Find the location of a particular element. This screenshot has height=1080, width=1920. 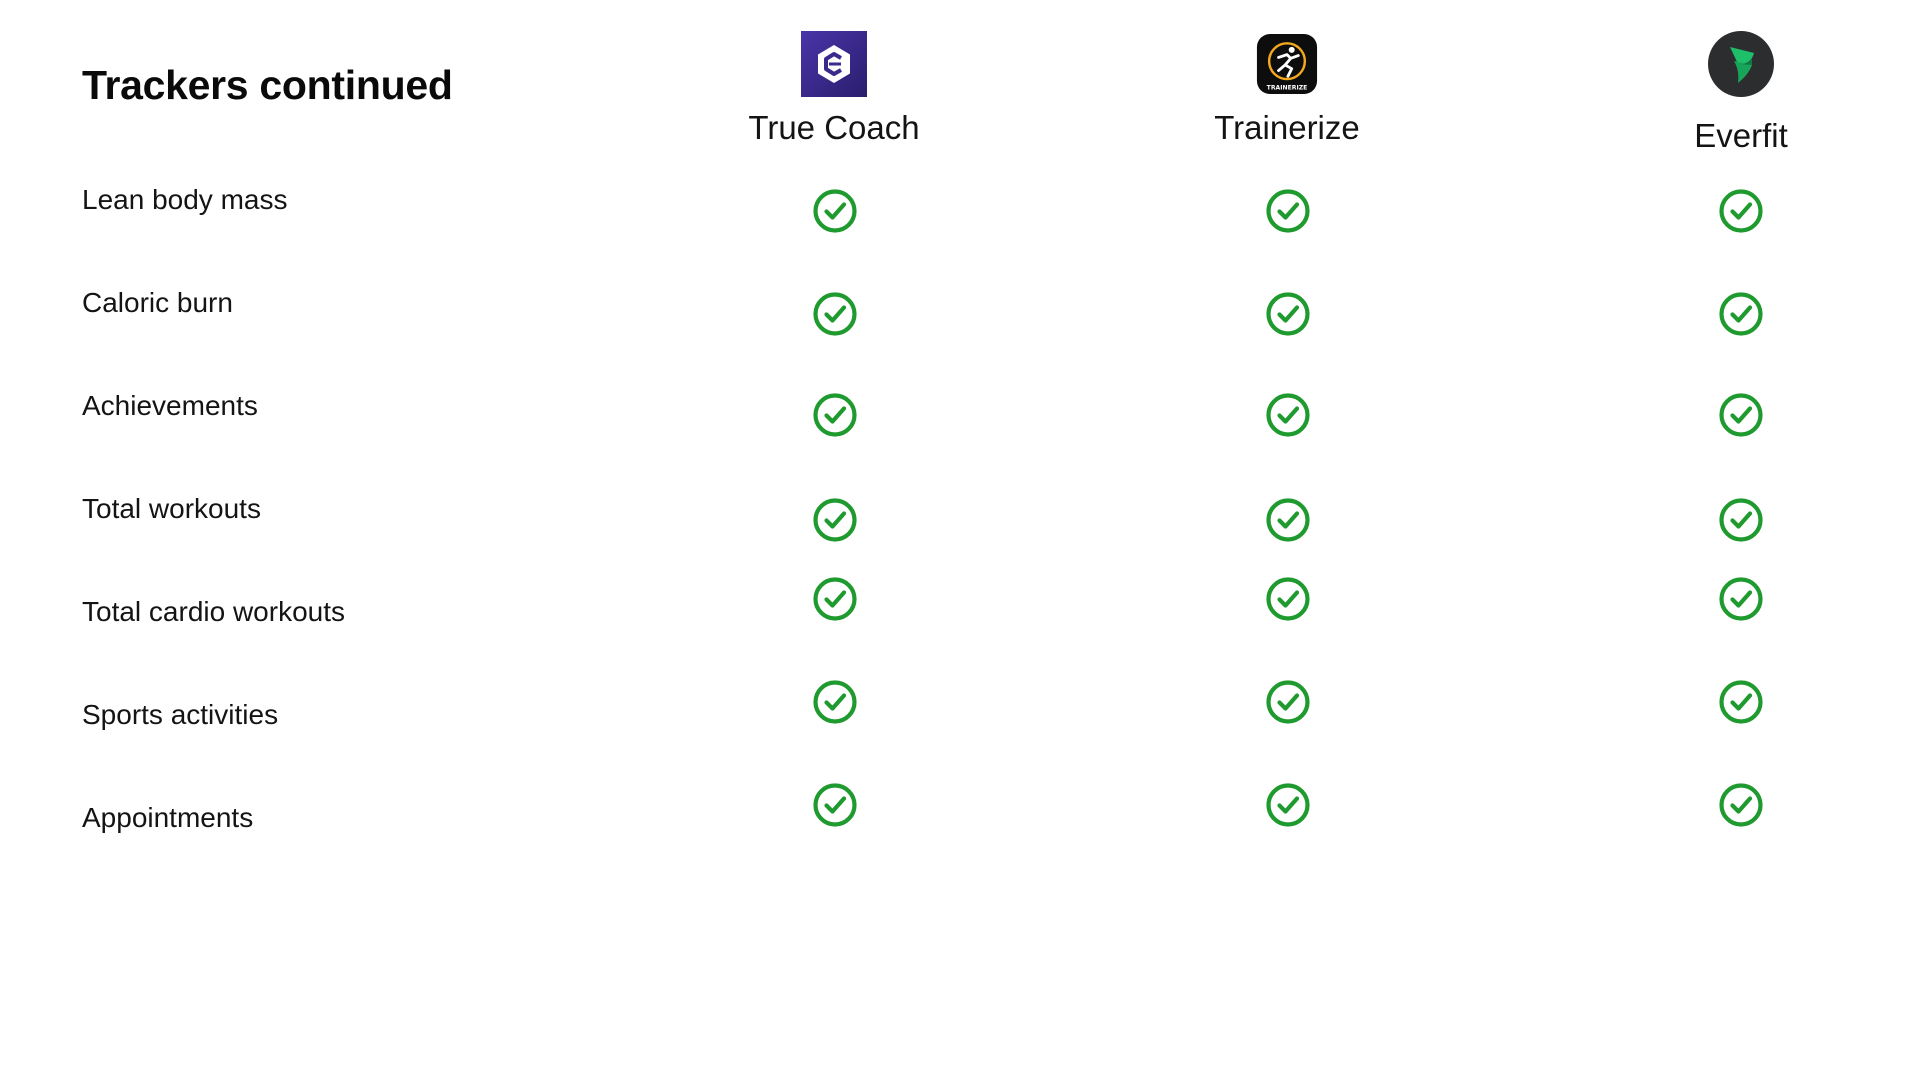

everfit-logo-icon is located at coordinates (1741, 64).